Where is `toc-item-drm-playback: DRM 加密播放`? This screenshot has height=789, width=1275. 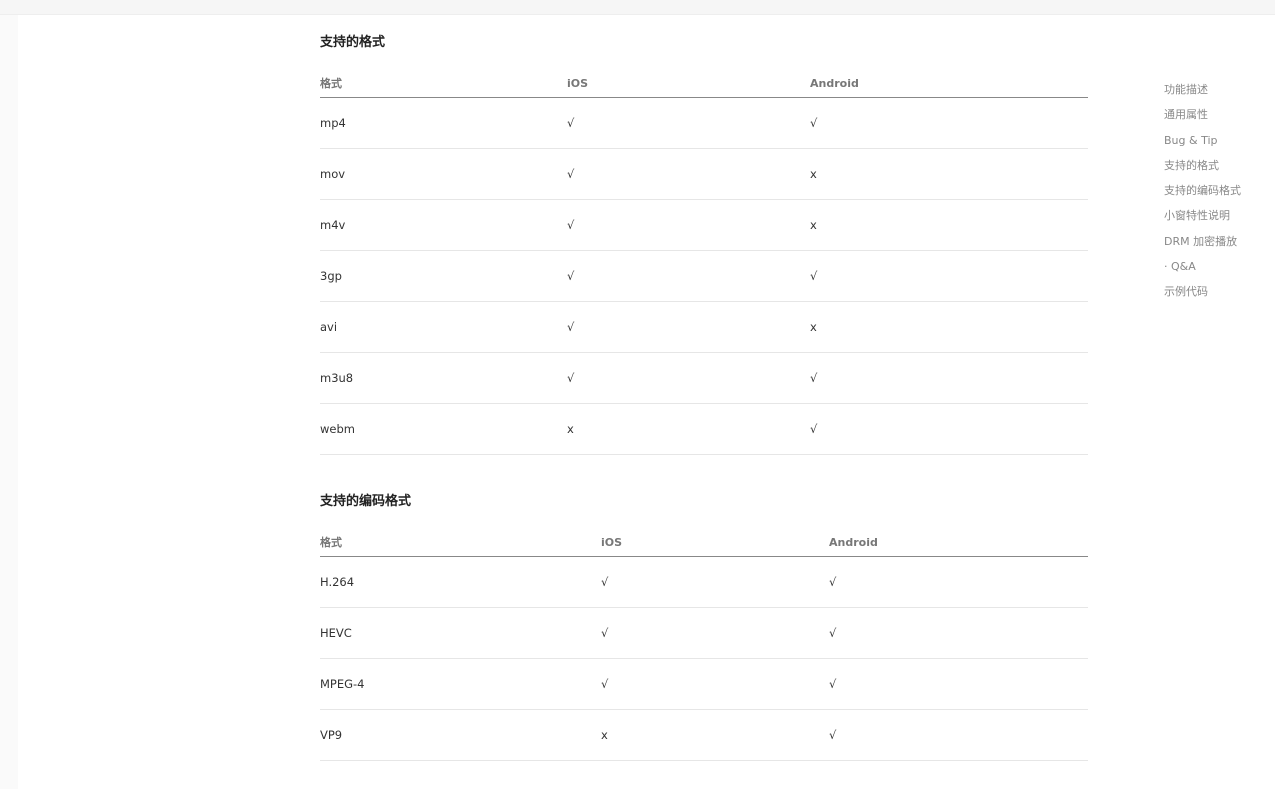 toc-item-drm-playback: DRM 加密播放 is located at coordinates (1219, 244).